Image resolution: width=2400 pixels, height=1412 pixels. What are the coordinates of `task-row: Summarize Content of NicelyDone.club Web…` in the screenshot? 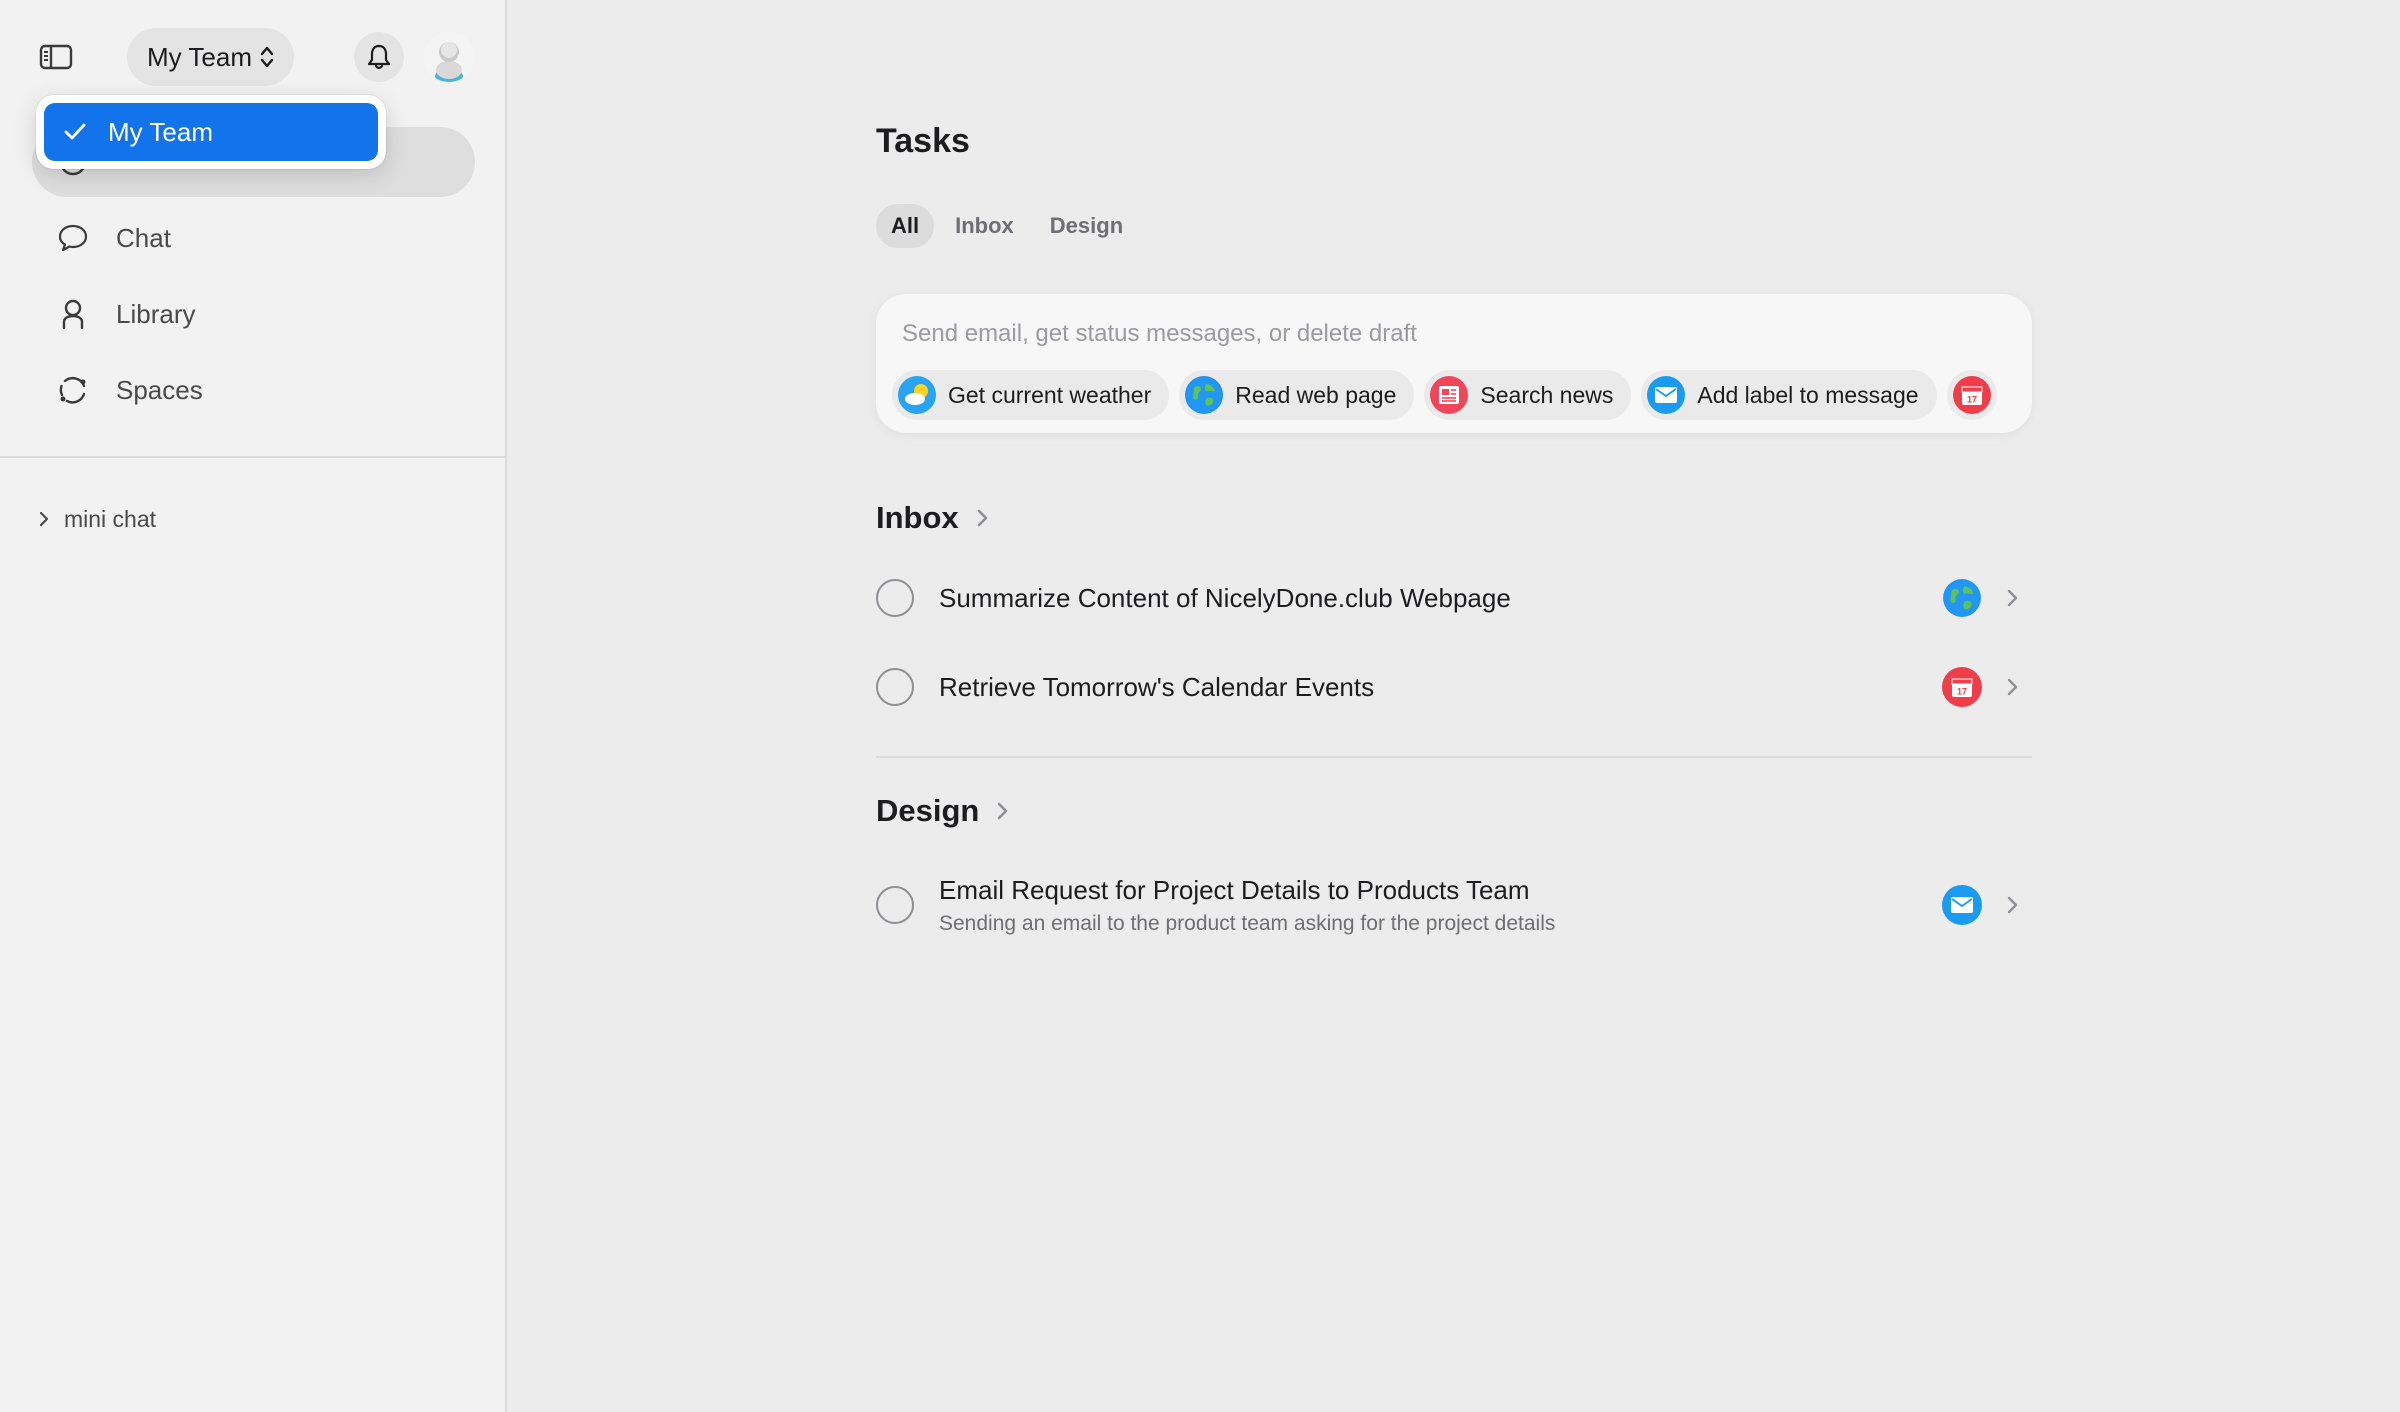 It's located at (1454, 598).